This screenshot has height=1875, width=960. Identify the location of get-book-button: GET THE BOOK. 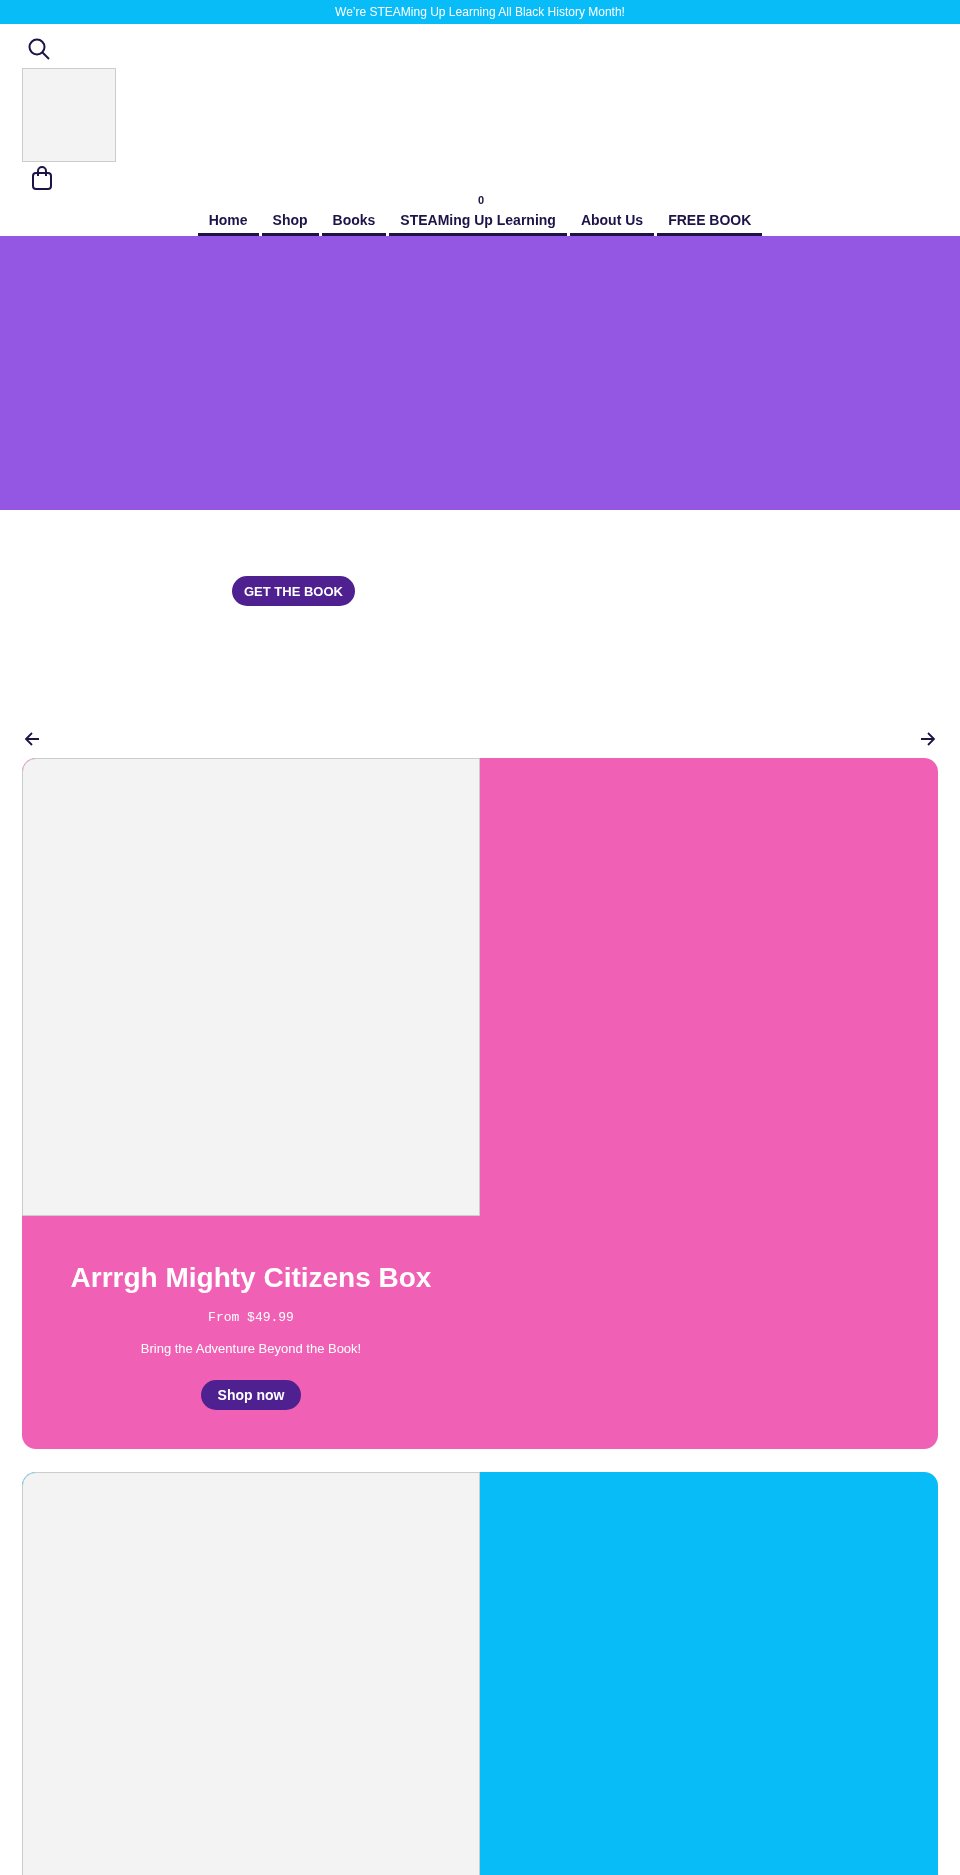
(293, 591).